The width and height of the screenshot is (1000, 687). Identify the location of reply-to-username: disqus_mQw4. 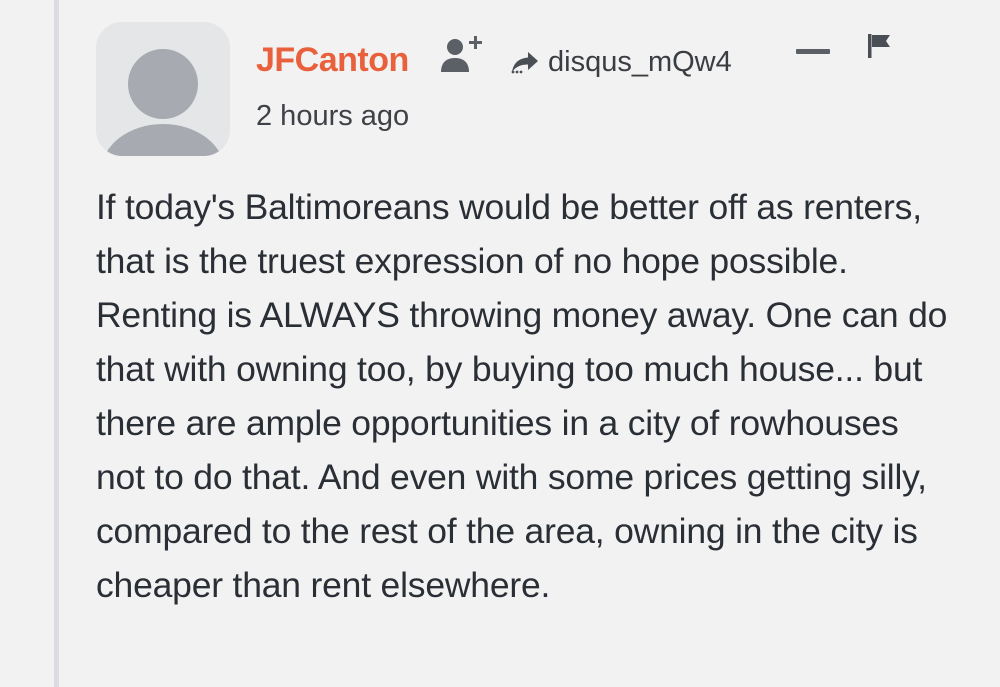
(640, 62).